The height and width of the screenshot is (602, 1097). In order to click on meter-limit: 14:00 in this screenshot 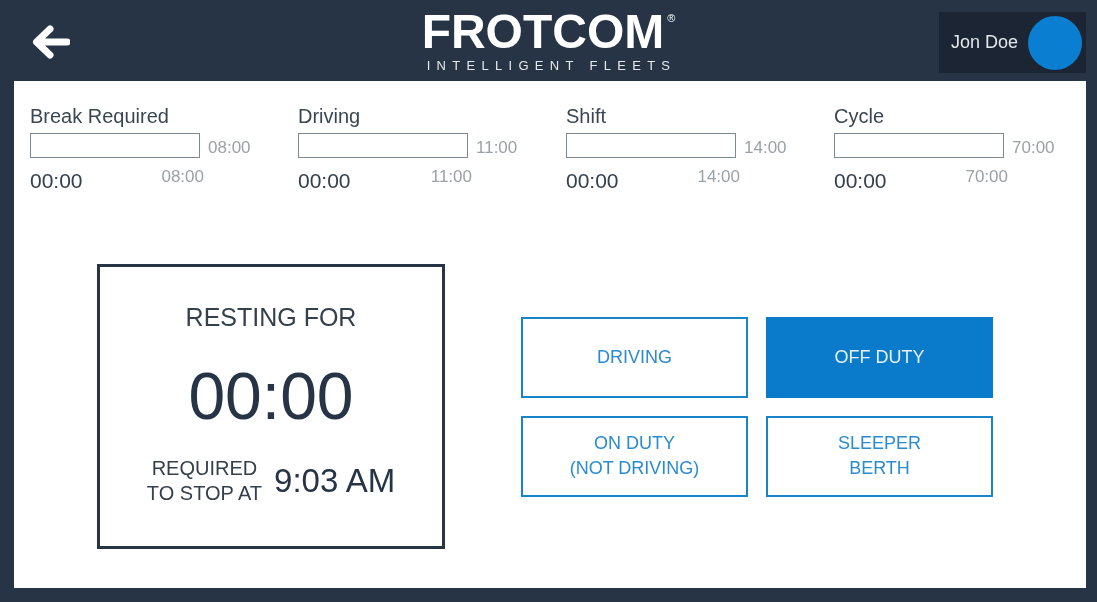, I will do `click(765, 148)`.